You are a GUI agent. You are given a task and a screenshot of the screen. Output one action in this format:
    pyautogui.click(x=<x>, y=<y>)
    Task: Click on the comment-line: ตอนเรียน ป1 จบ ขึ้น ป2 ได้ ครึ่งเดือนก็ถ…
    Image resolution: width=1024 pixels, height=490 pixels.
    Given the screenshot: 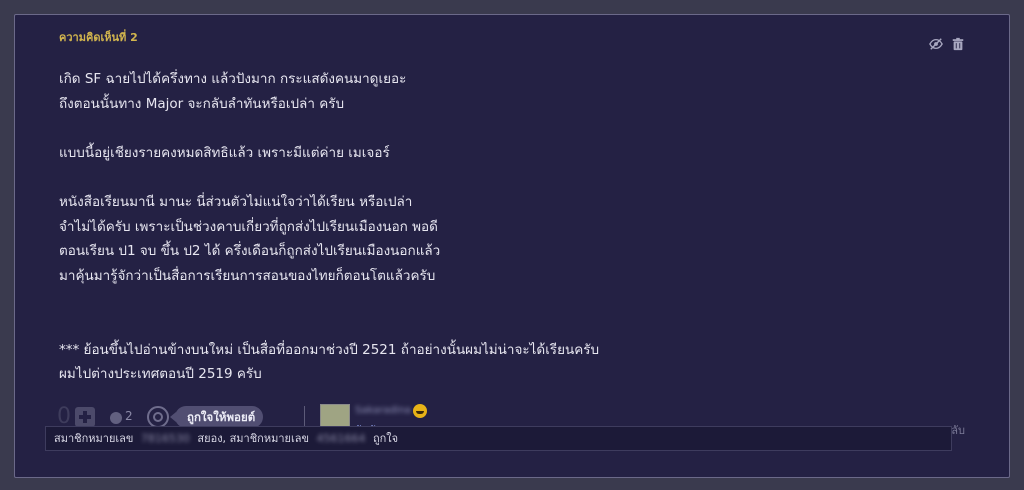 What is the action you would take?
    pyautogui.click(x=250, y=251)
    